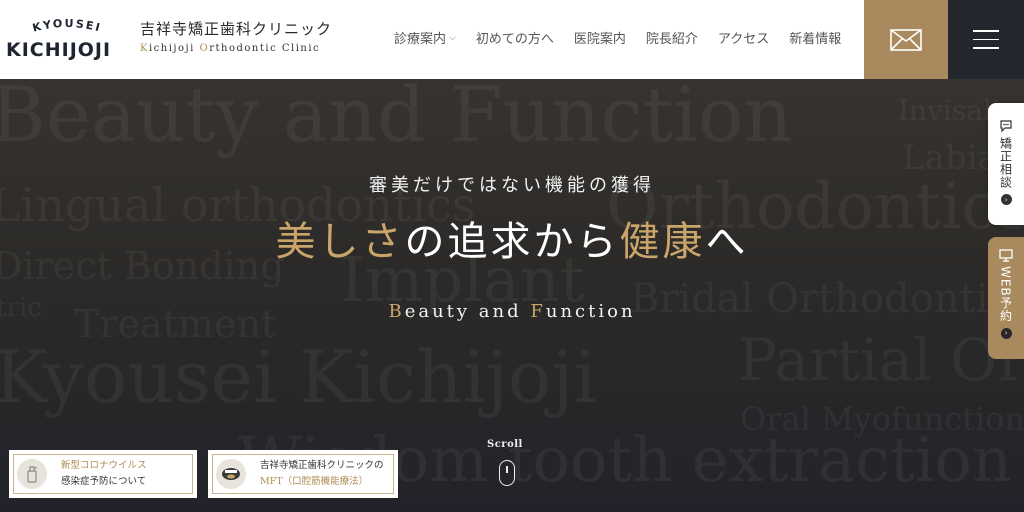 This screenshot has width=1024, height=512. I want to click on nav-item-first-visit: 初めての方へ, so click(515, 37).